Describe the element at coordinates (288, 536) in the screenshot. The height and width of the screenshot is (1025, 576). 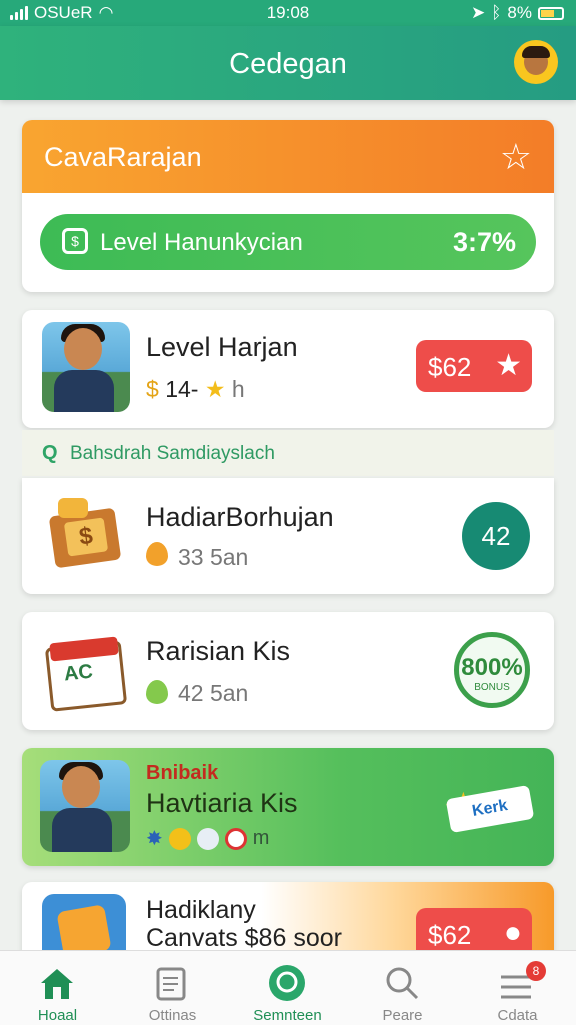
I see `list-item-hadiar: $ HadiarBorhujan 33 5an 42` at that location.